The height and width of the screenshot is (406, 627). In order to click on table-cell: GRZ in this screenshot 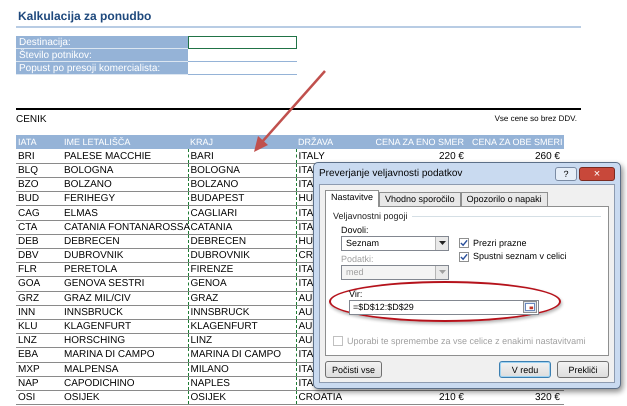, I will do `click(29, 298)`.